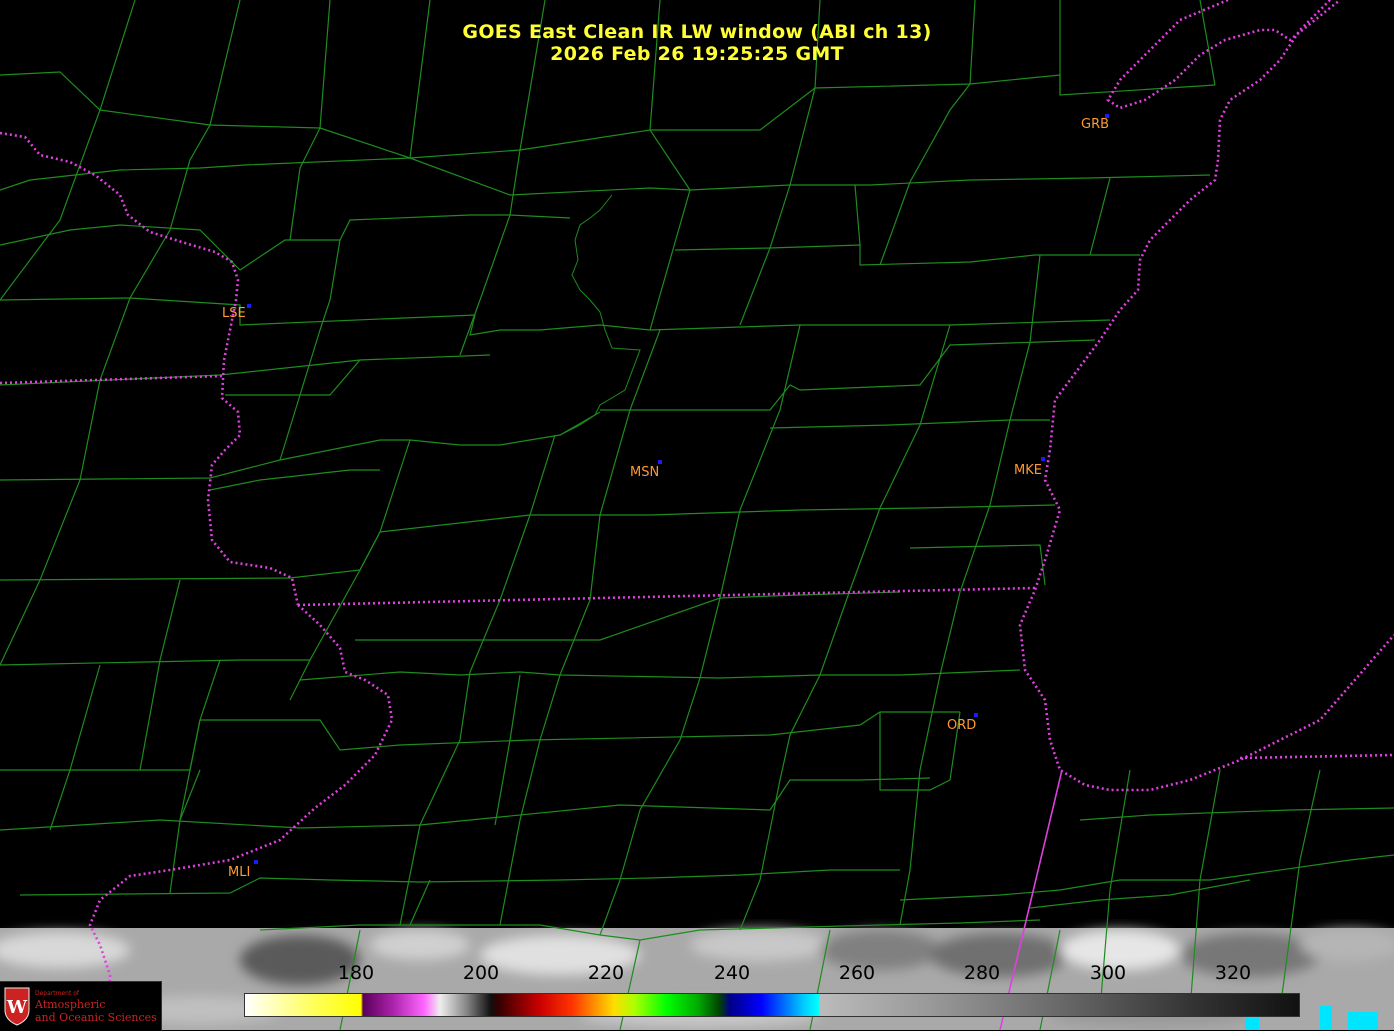  I want to click on svg-text: W, so click(17, 1007).